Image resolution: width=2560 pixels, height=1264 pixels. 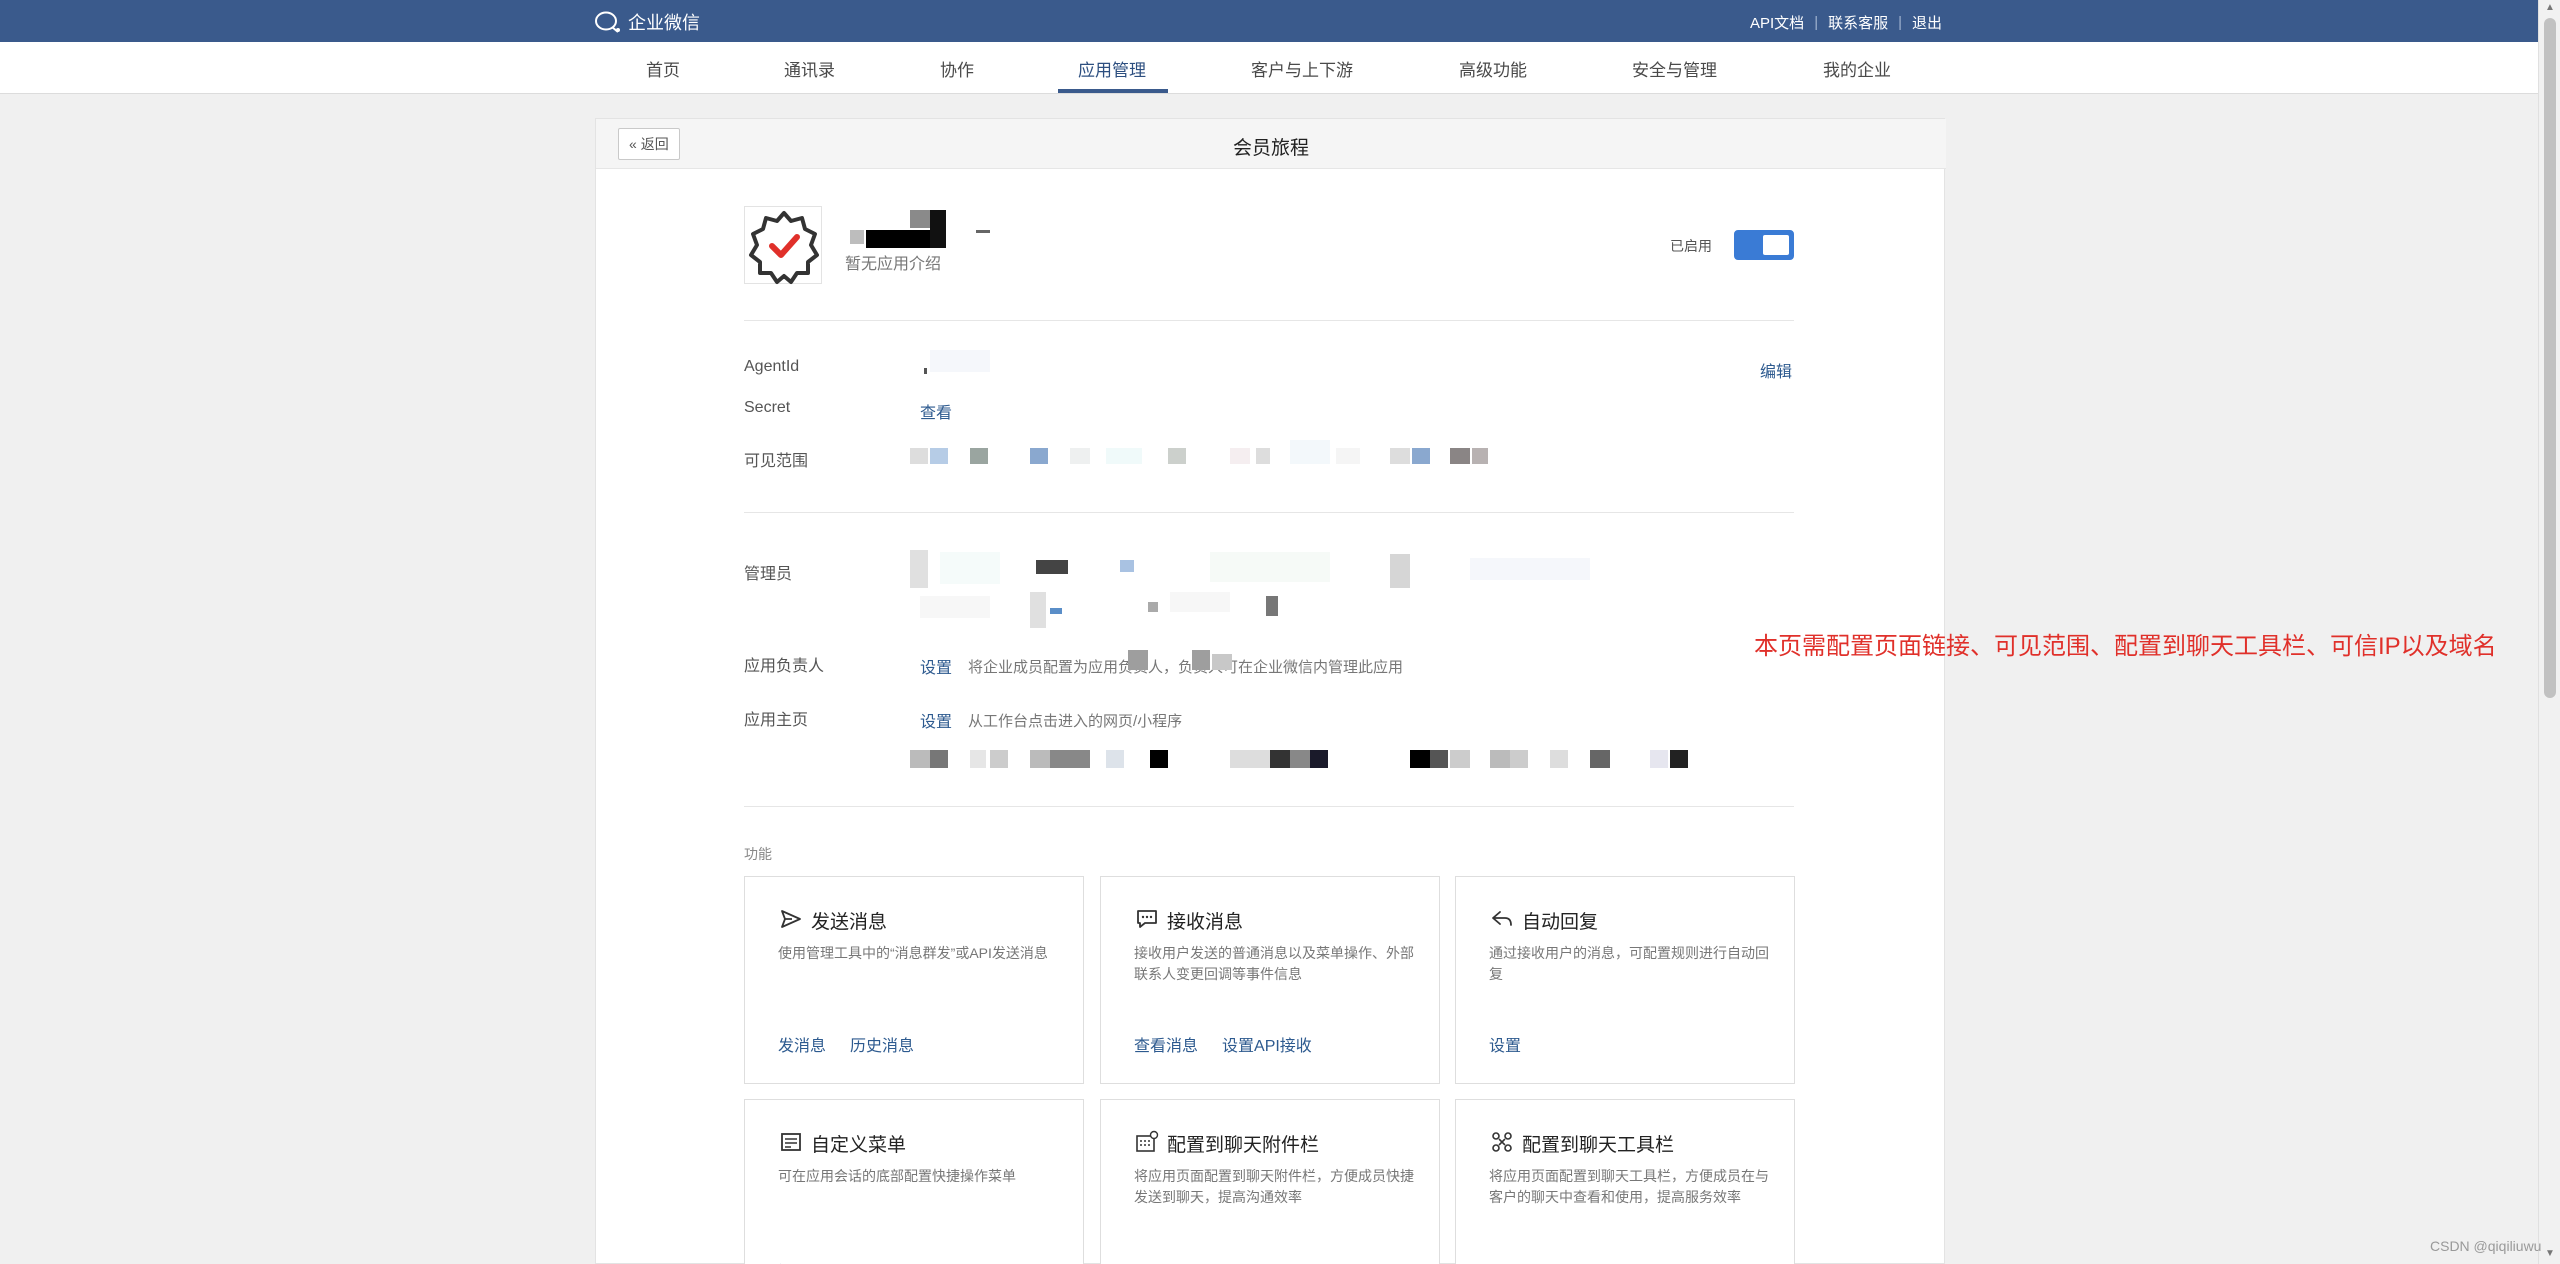 What do you see at coordinates (1598, 1145) in the screenshot?
I see `feature-title: 配置到聊天工具栏` at bounding box center [1598, 1145].